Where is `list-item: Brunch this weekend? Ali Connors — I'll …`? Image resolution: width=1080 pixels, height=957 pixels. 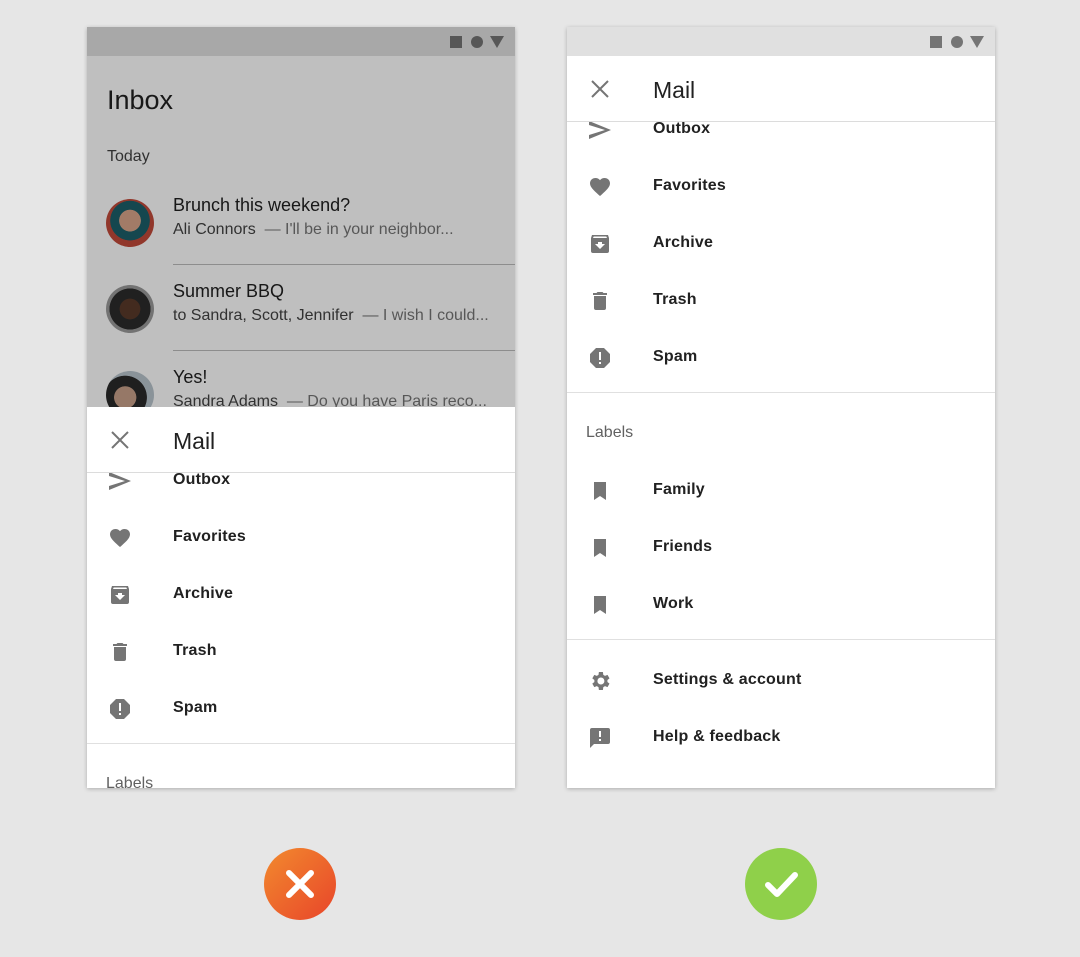 list-item: Brunch this weekend? Ali Connors — I'll … is located at coordinates (301, 240).